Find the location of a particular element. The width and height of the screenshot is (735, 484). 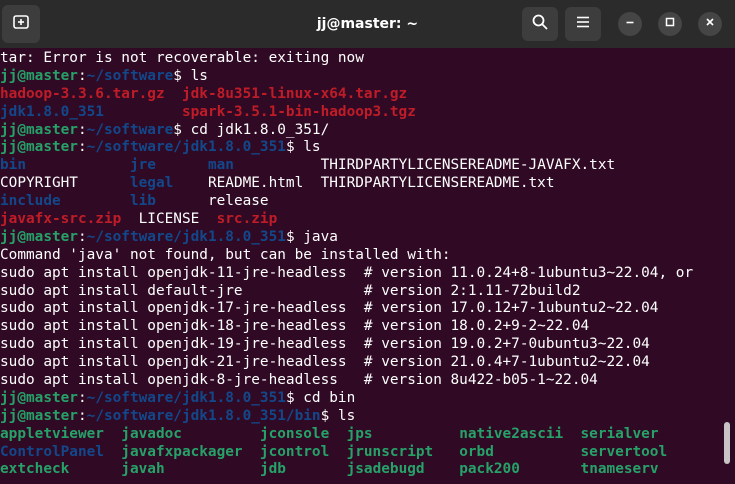

terminal-text-segment: jdk-8u351-linux-x64.tar.gz is located at coordinates (294, 93).